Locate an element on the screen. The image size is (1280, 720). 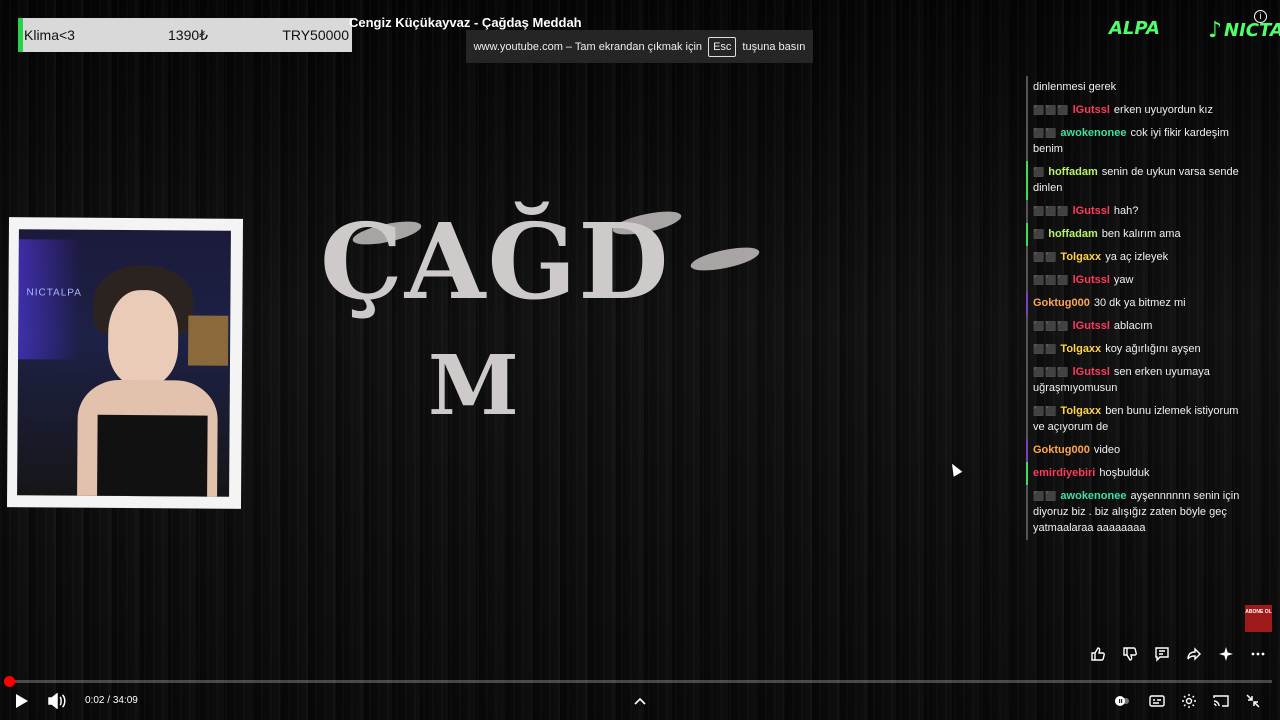
thumb-down-icon is located at coordinates (1130, 654).